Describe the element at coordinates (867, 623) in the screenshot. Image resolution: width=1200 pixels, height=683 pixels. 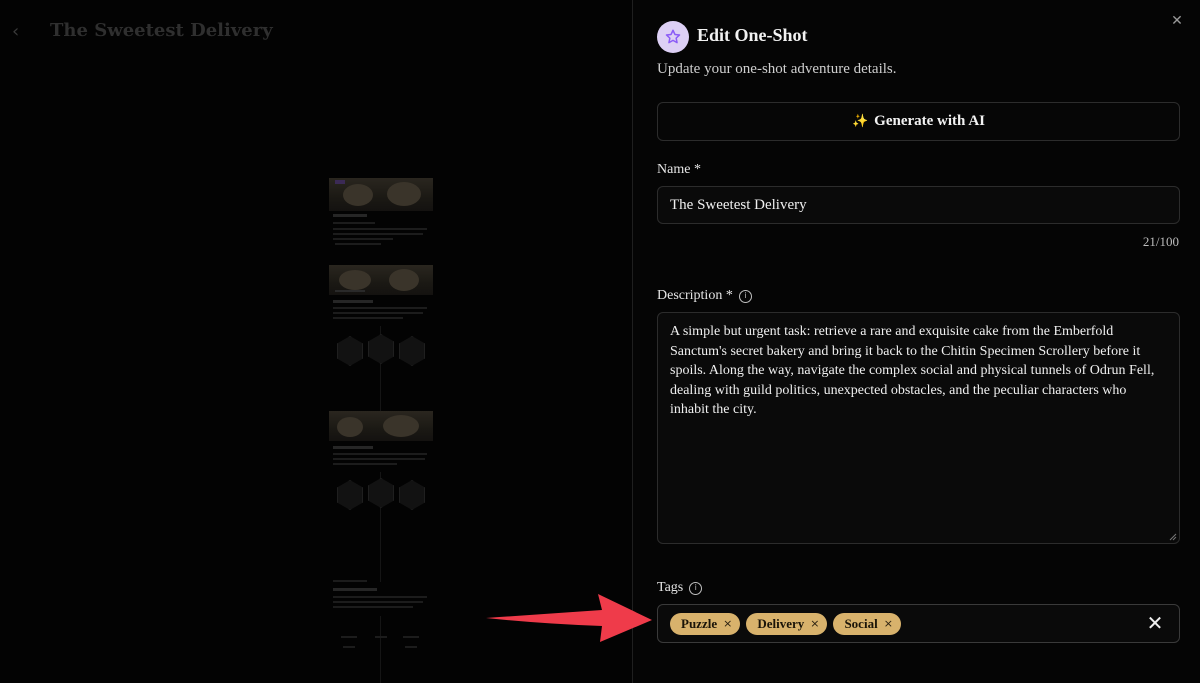
I see `tag-chip-social: Social ×` at that location.